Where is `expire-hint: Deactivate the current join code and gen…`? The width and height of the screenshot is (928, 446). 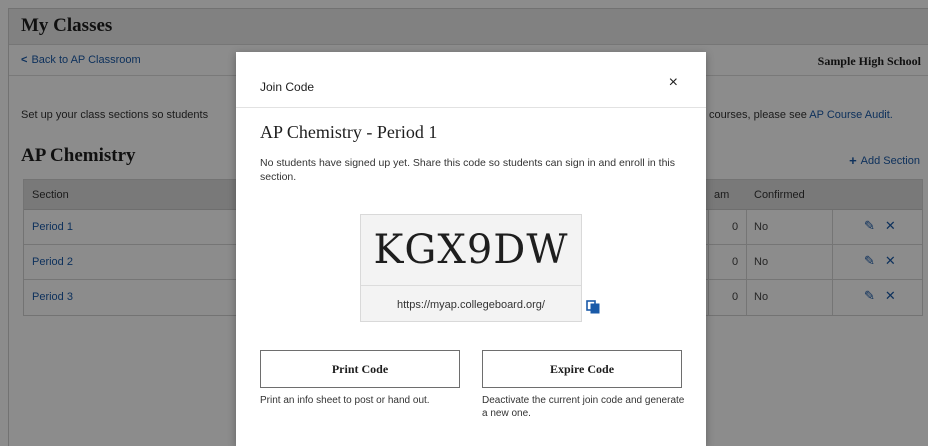 expire-hint: Deactivate the current join code and gen… is located at coordinates (583, 407).